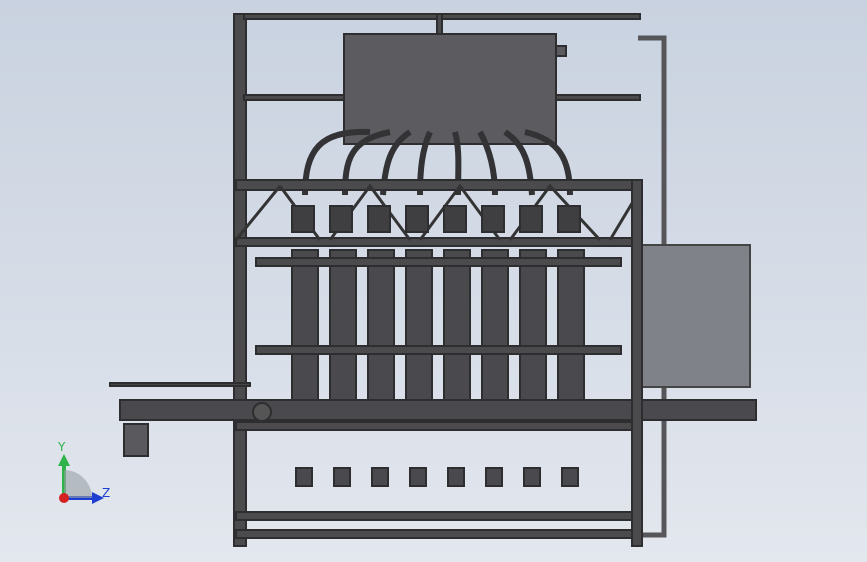  What do you see at coordinates (78, 484) in the screenshot?
I see `triad-plane` at bounding box center [78, 484].